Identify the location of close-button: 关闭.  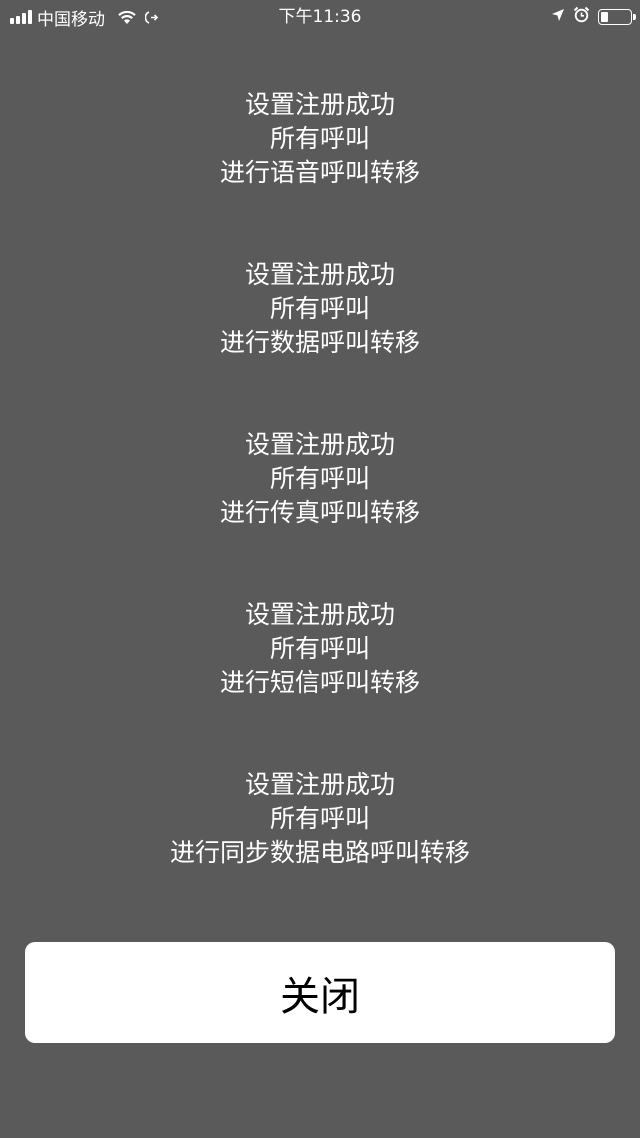
(320, 992).